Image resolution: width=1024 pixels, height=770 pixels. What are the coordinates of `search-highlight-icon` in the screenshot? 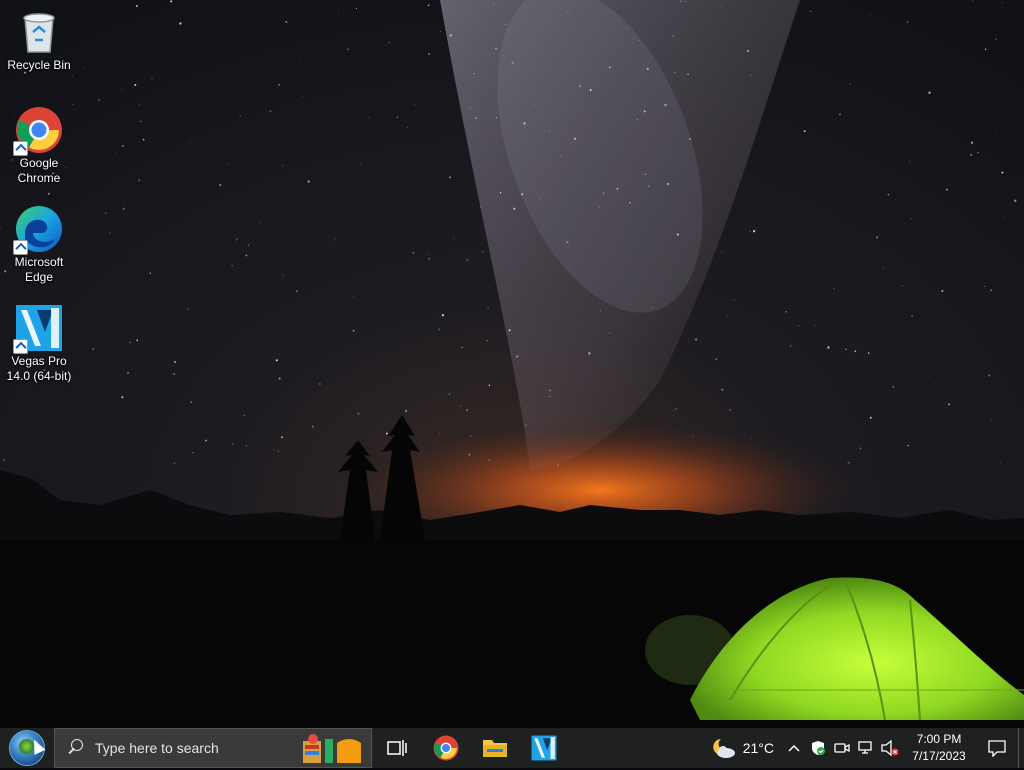 It's located at (333, 749).